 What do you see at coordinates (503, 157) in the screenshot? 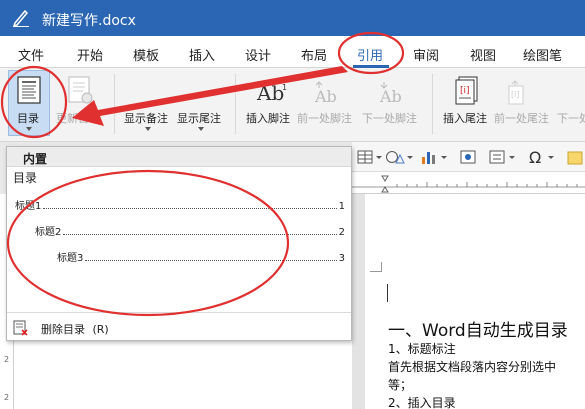
I see `text-box-icon` at bounding box center [503, 157].